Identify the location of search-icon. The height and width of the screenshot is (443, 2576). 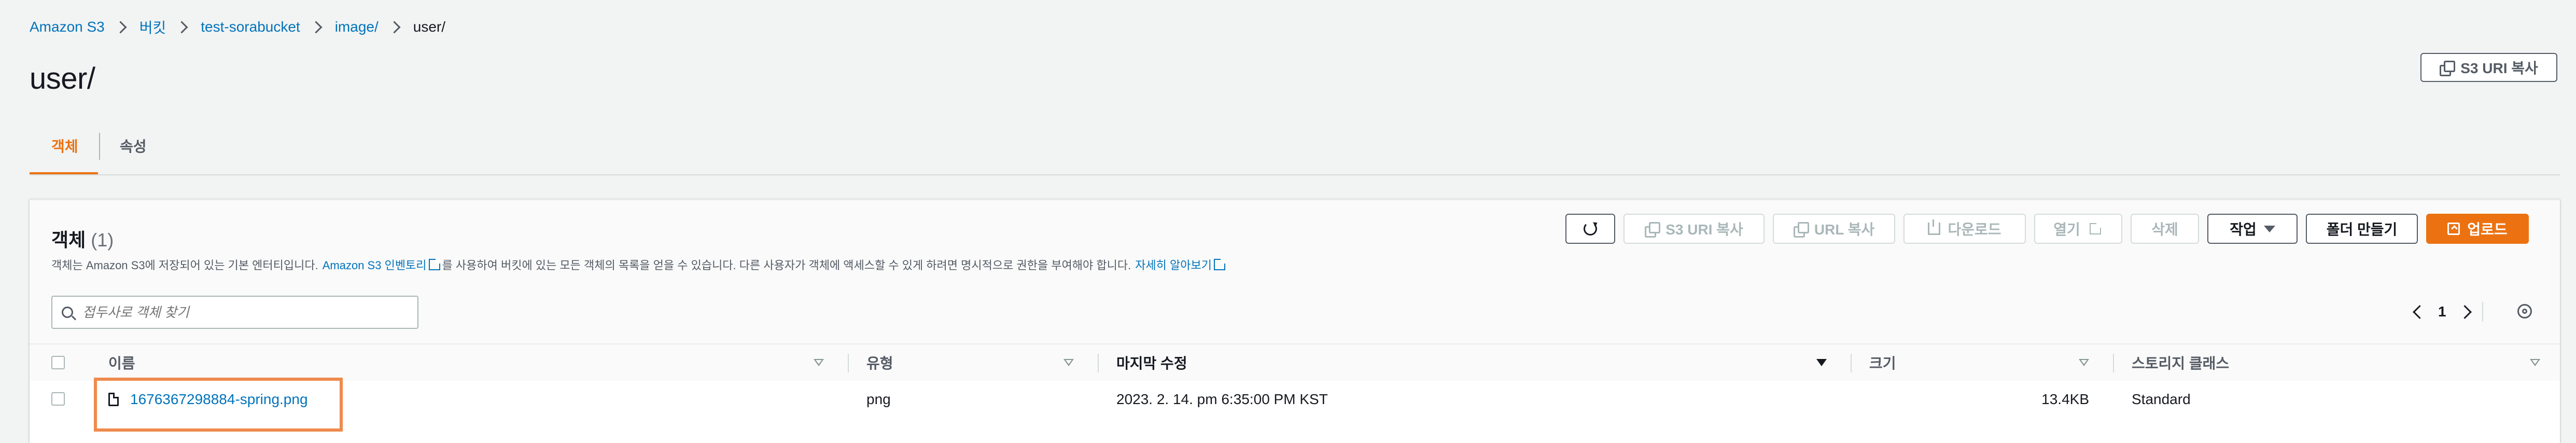
(67, 312).